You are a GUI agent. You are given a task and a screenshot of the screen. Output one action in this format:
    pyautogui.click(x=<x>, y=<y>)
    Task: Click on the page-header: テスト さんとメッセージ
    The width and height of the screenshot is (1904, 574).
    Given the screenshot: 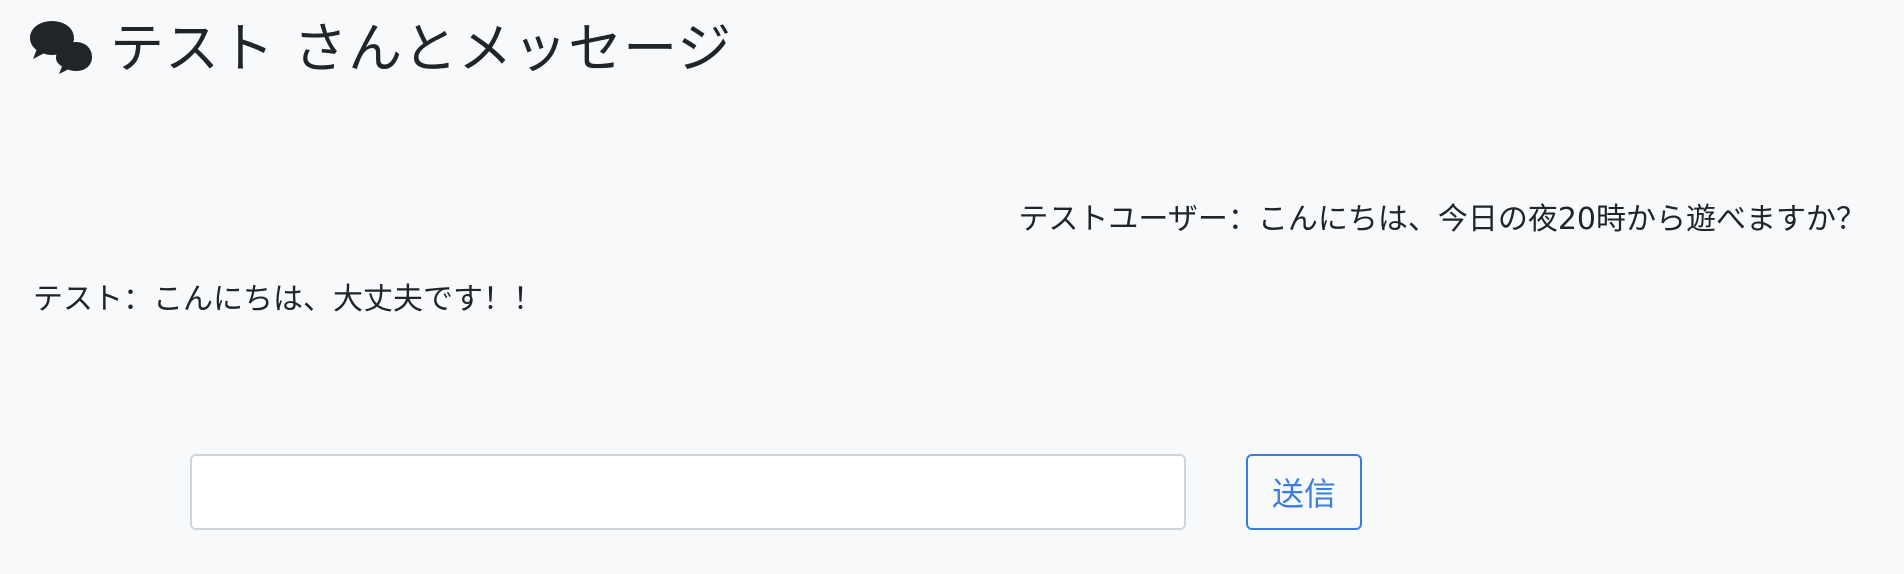 What is the action you would take?
    pyautogui.click(x=381, y=49)
    